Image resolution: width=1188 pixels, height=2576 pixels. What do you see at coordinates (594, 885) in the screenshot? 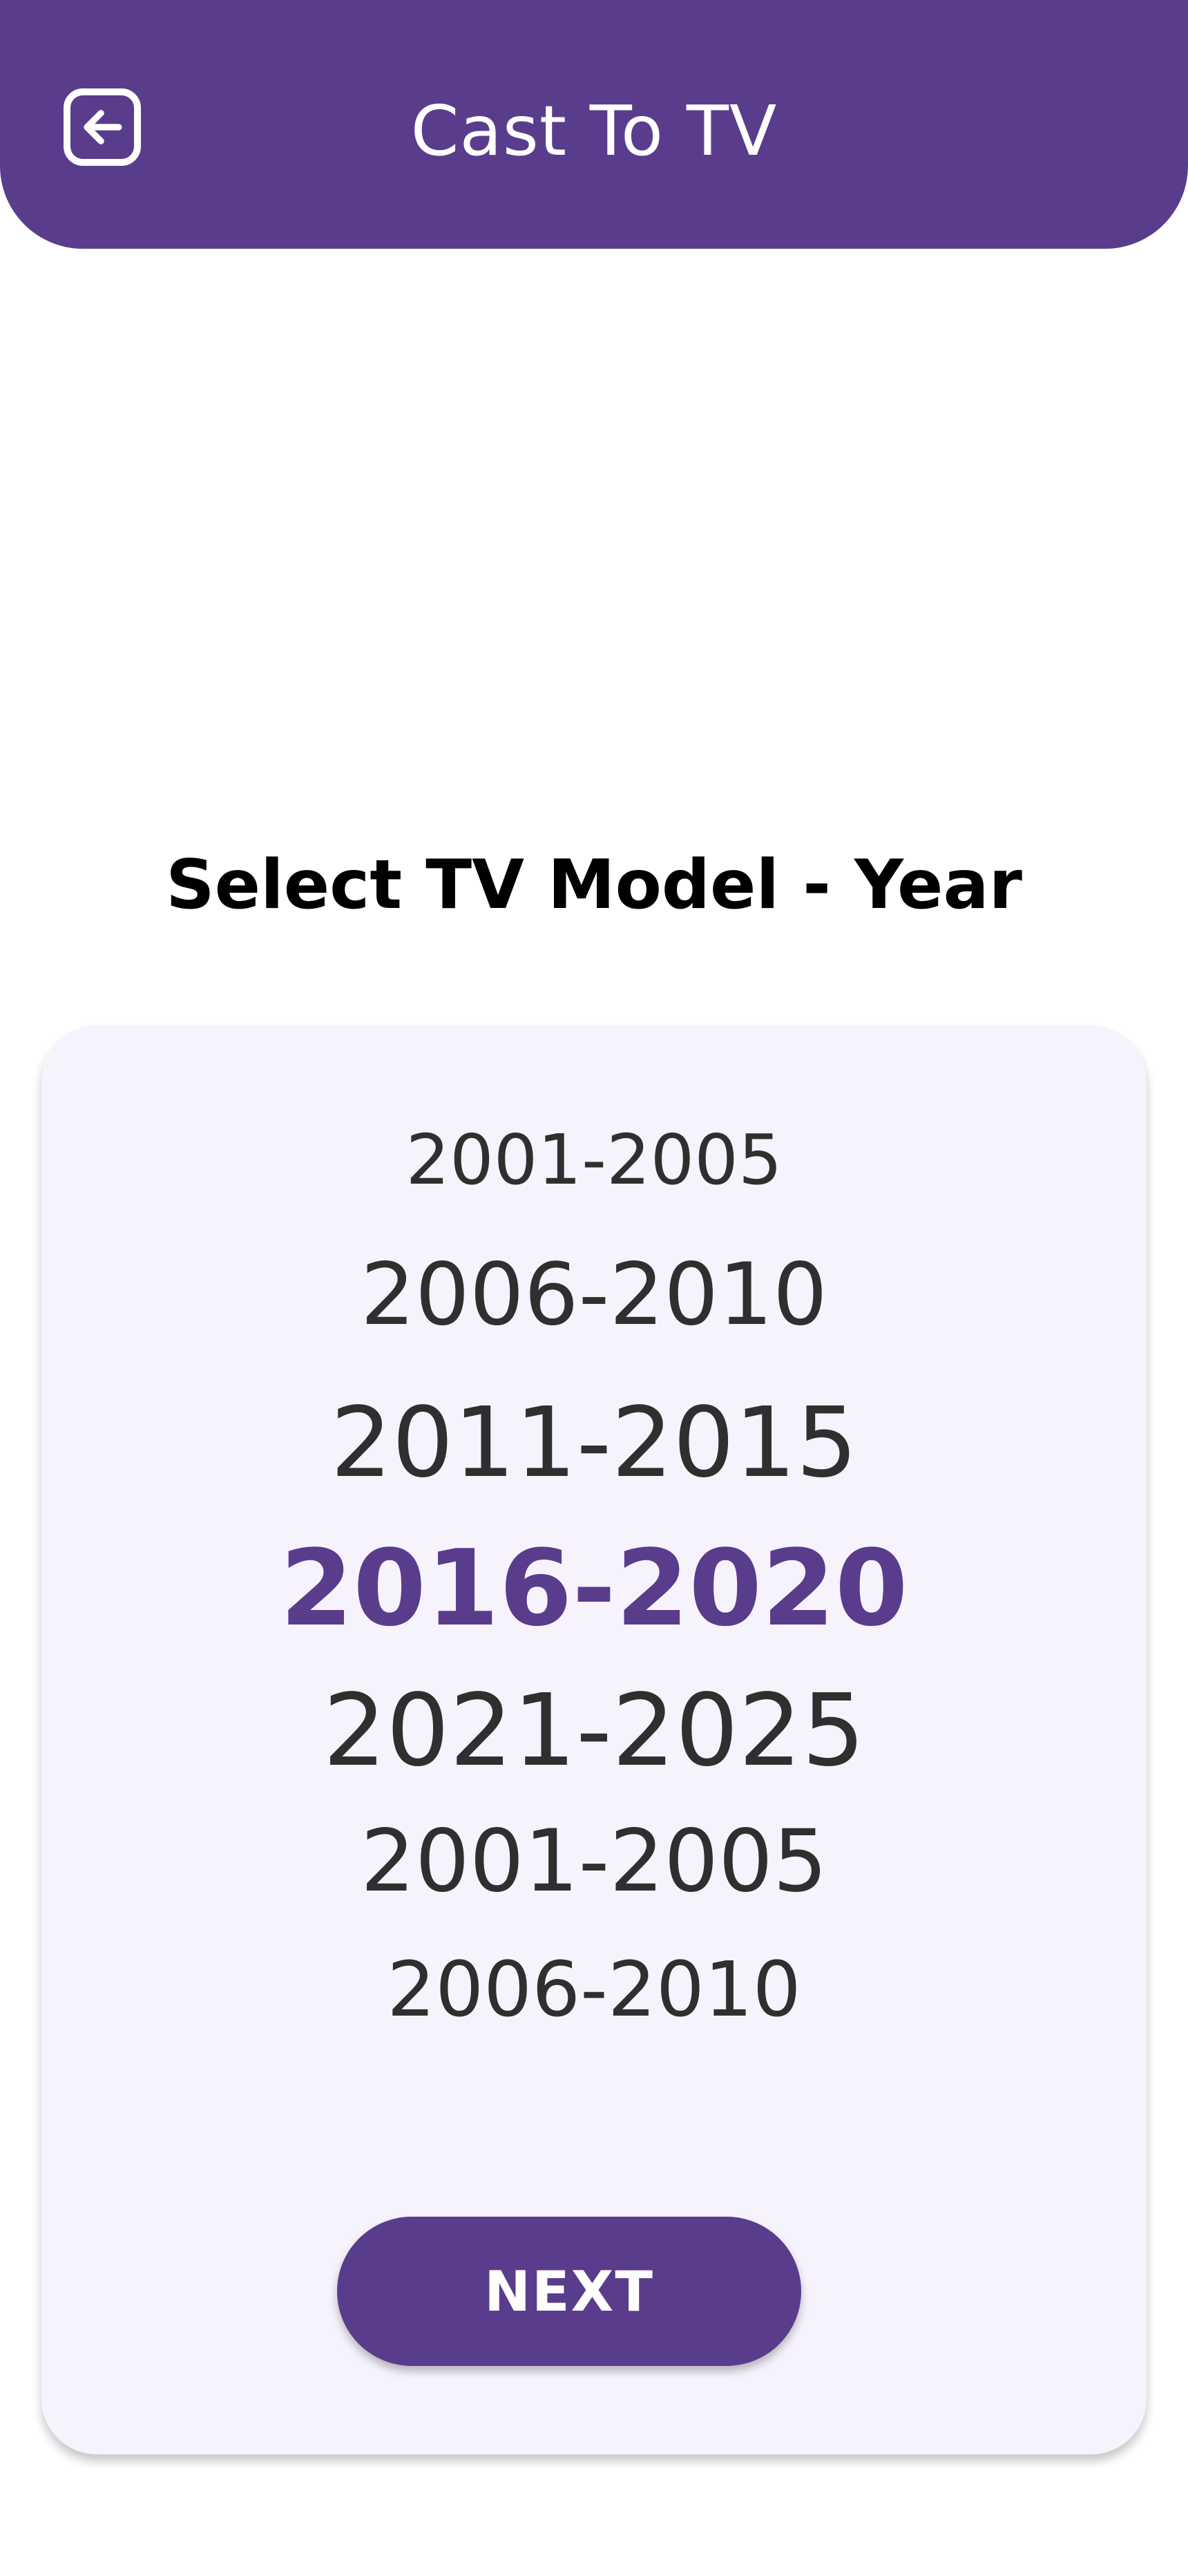
I see `page-title: Select TV Model - Year` at bounding box center [594, 885].